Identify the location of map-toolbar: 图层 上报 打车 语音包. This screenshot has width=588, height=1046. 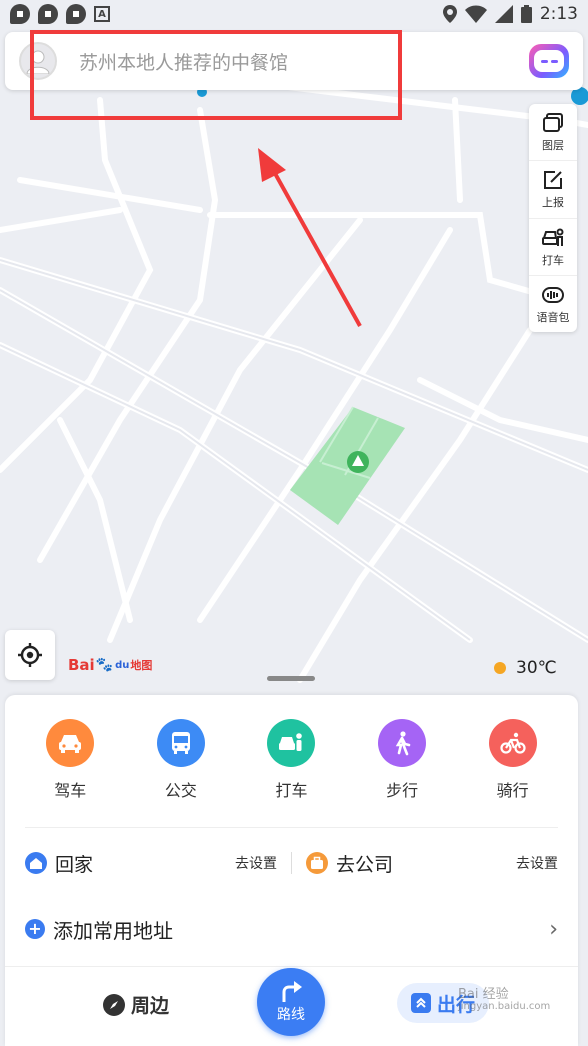
(553, 218).